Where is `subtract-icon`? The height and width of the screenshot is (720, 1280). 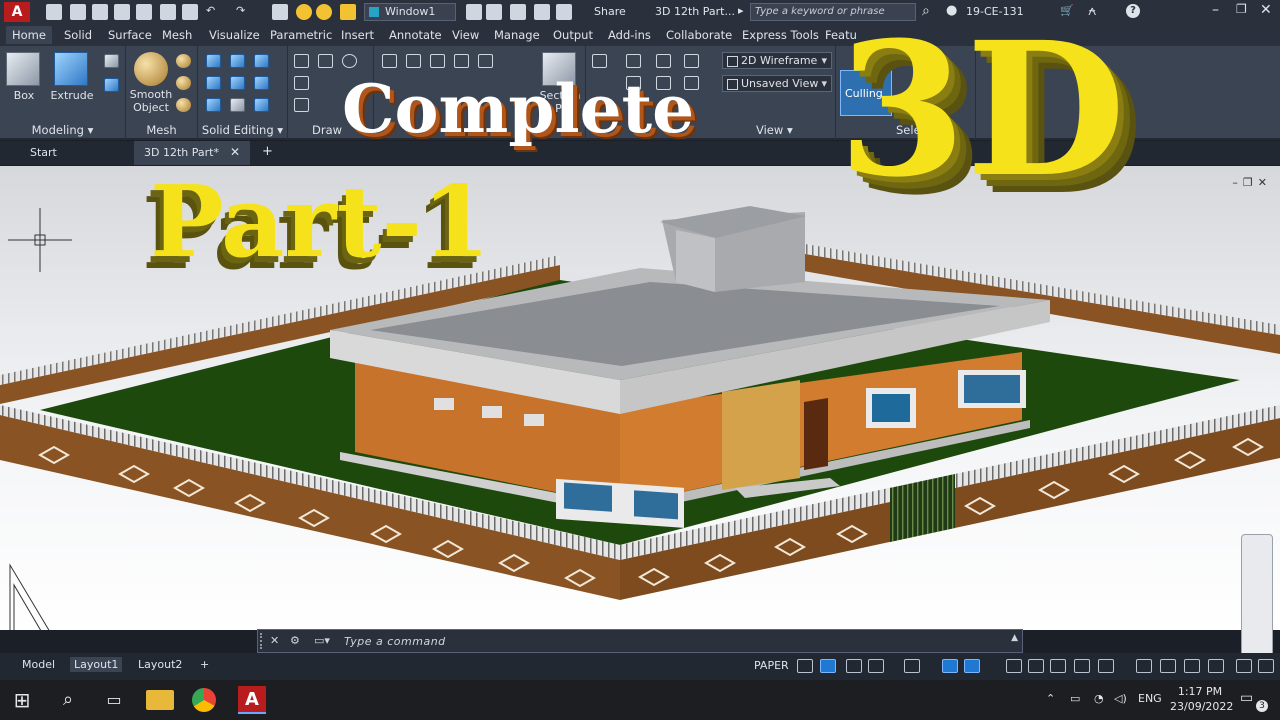 subtract-icon is located at coordinates (237, 61).